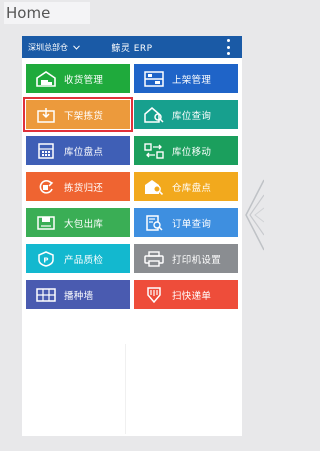 Image resolution: width=320 pixels, height=451 pixels. What do you see at coordinates (84, 152) in the screenshot?
I see `tile-label: 库位盘点` at bounding box center [84, 152].